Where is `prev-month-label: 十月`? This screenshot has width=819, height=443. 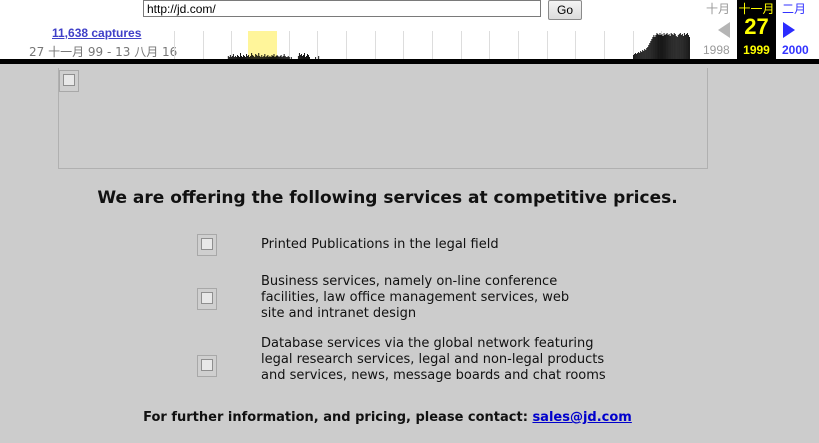 prev-month-label: 十月 is located at coordinates (718, 8).